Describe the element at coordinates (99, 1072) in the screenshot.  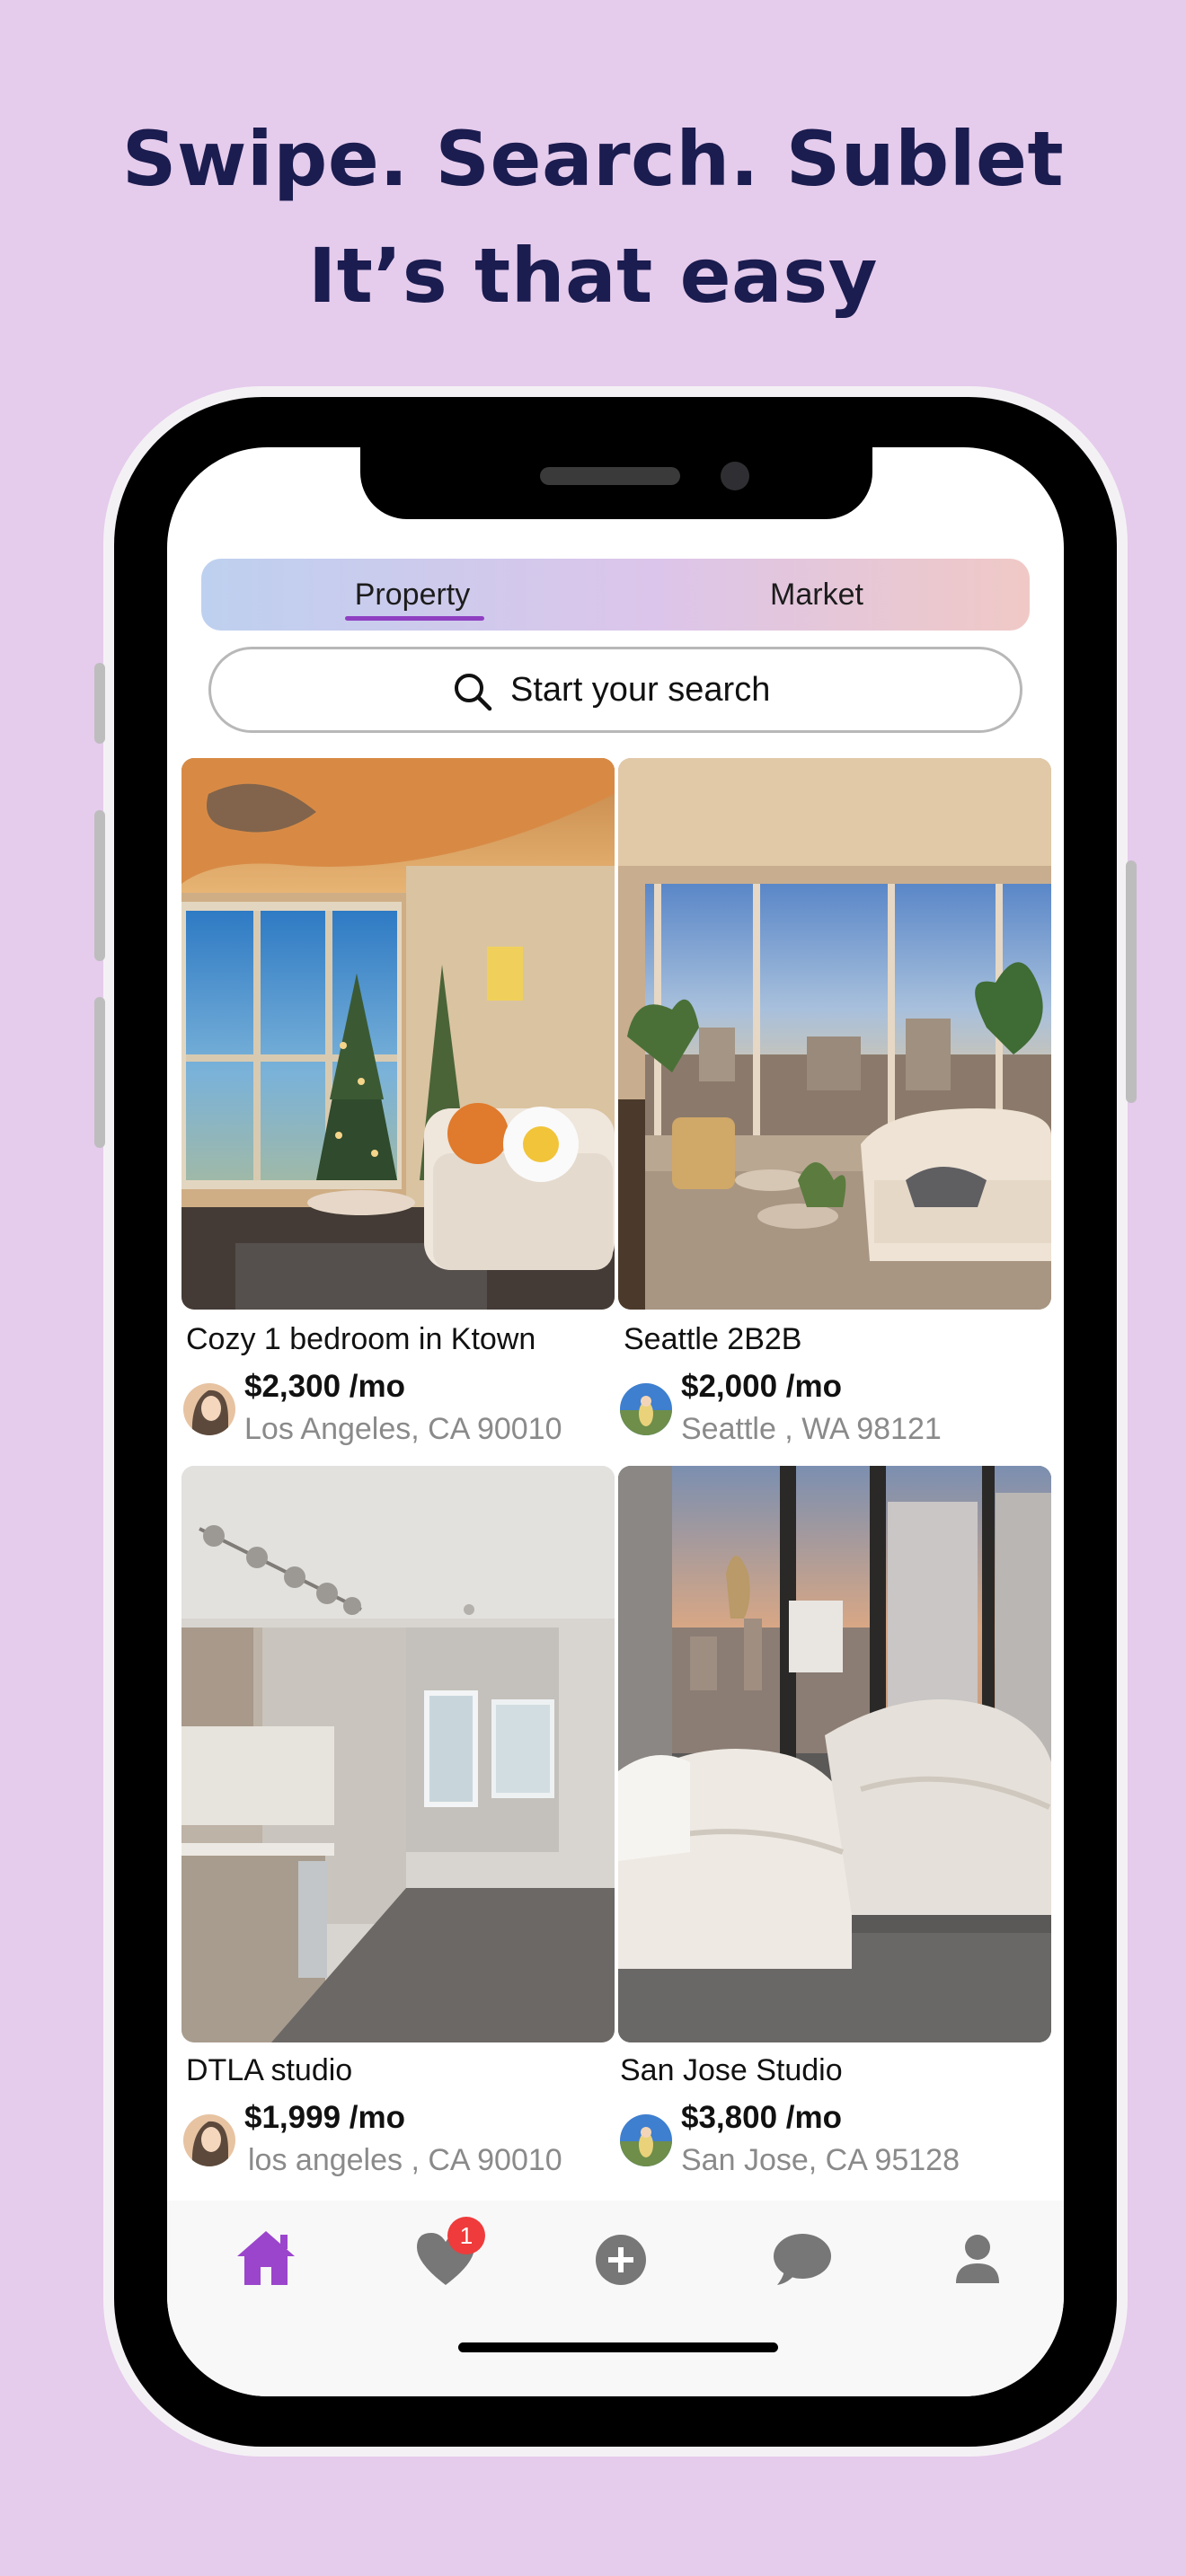
I see `volume-down-button` at that location.